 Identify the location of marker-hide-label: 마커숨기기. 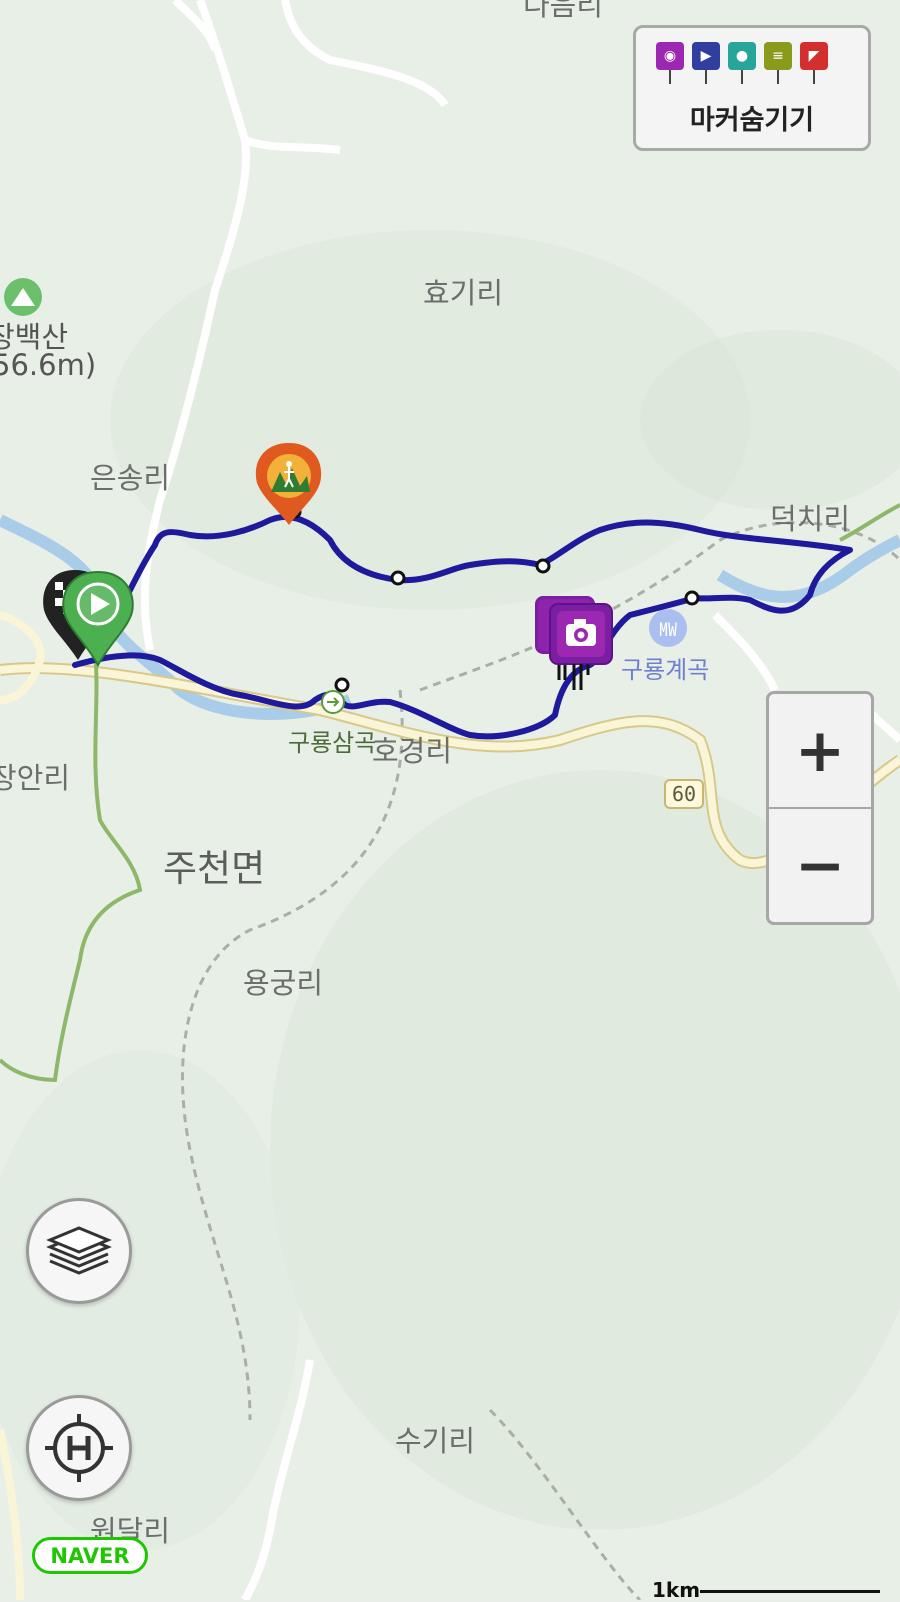
(752, 117).